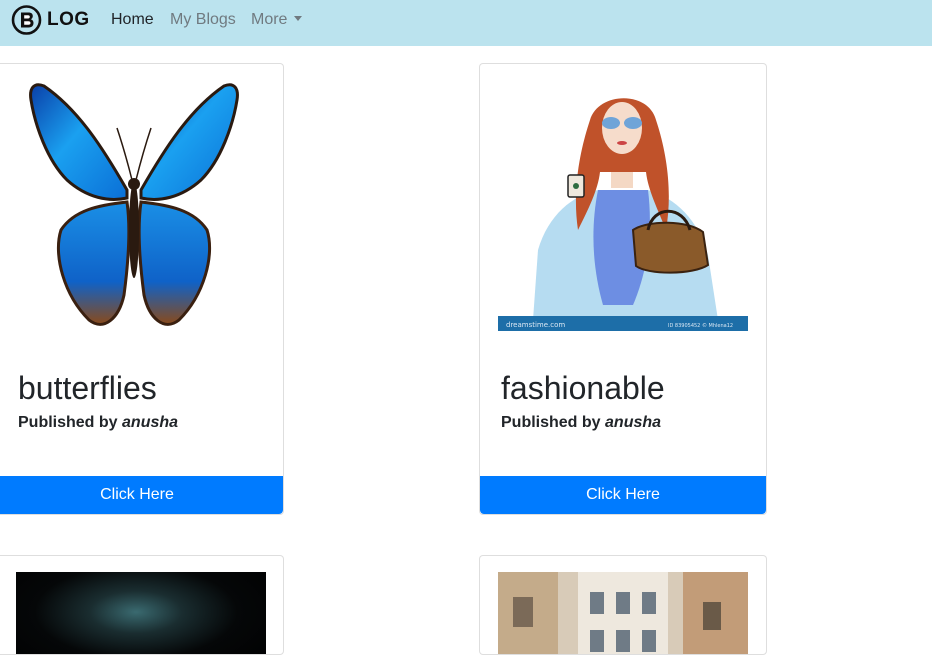  I want to click on brand-text: LOG, so click(68, 19).